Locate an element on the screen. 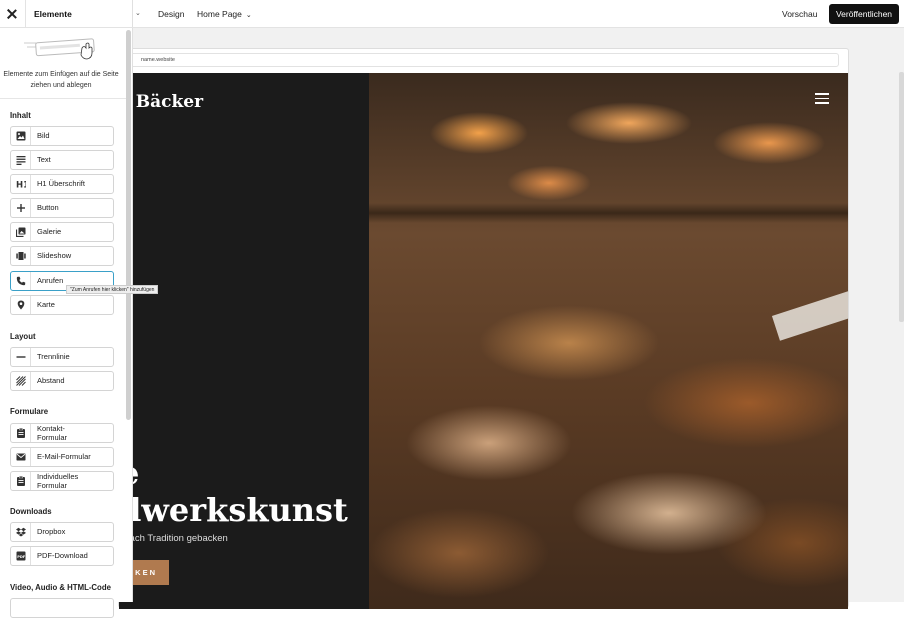 The width and height of the screenshot is (904, 618). element-pdf-download: PDF PDF-Download is located at coordinates (62, 556).